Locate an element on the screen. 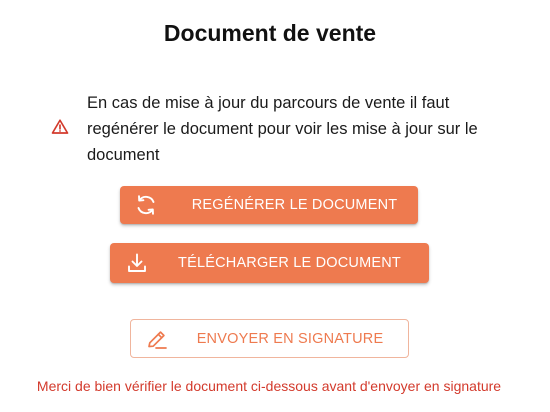 The image size is (550, 412). send-for-signature-button: ENVOYER EN SIGNATURE is located at coordinates (269, 338).